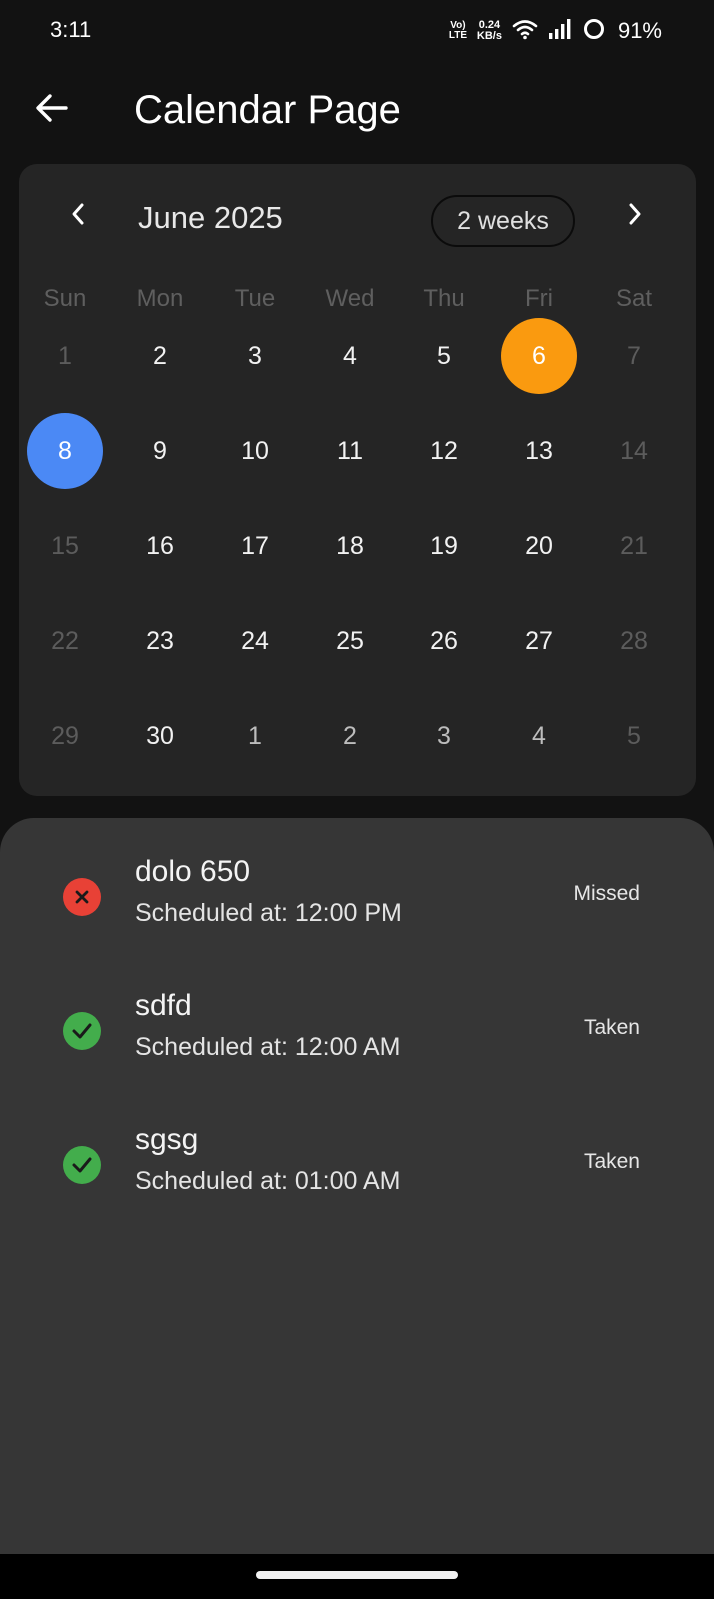 The image size is (714, 1599). Describe the element at coordinates (634, 736) in the screenshot. I see `calendar-day-outside: 5` at that location.